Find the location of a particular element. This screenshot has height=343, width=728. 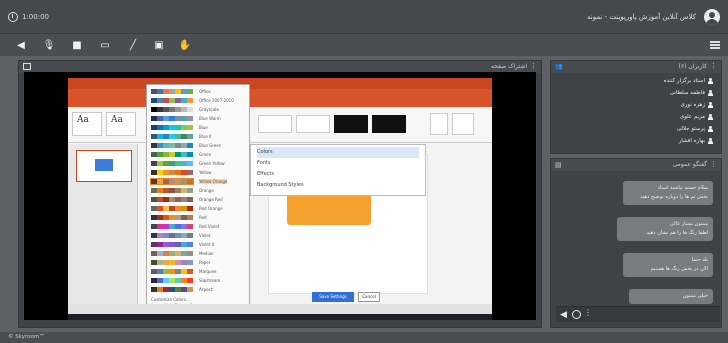

camera-icon: ■ is located at coordinates (77, 45).